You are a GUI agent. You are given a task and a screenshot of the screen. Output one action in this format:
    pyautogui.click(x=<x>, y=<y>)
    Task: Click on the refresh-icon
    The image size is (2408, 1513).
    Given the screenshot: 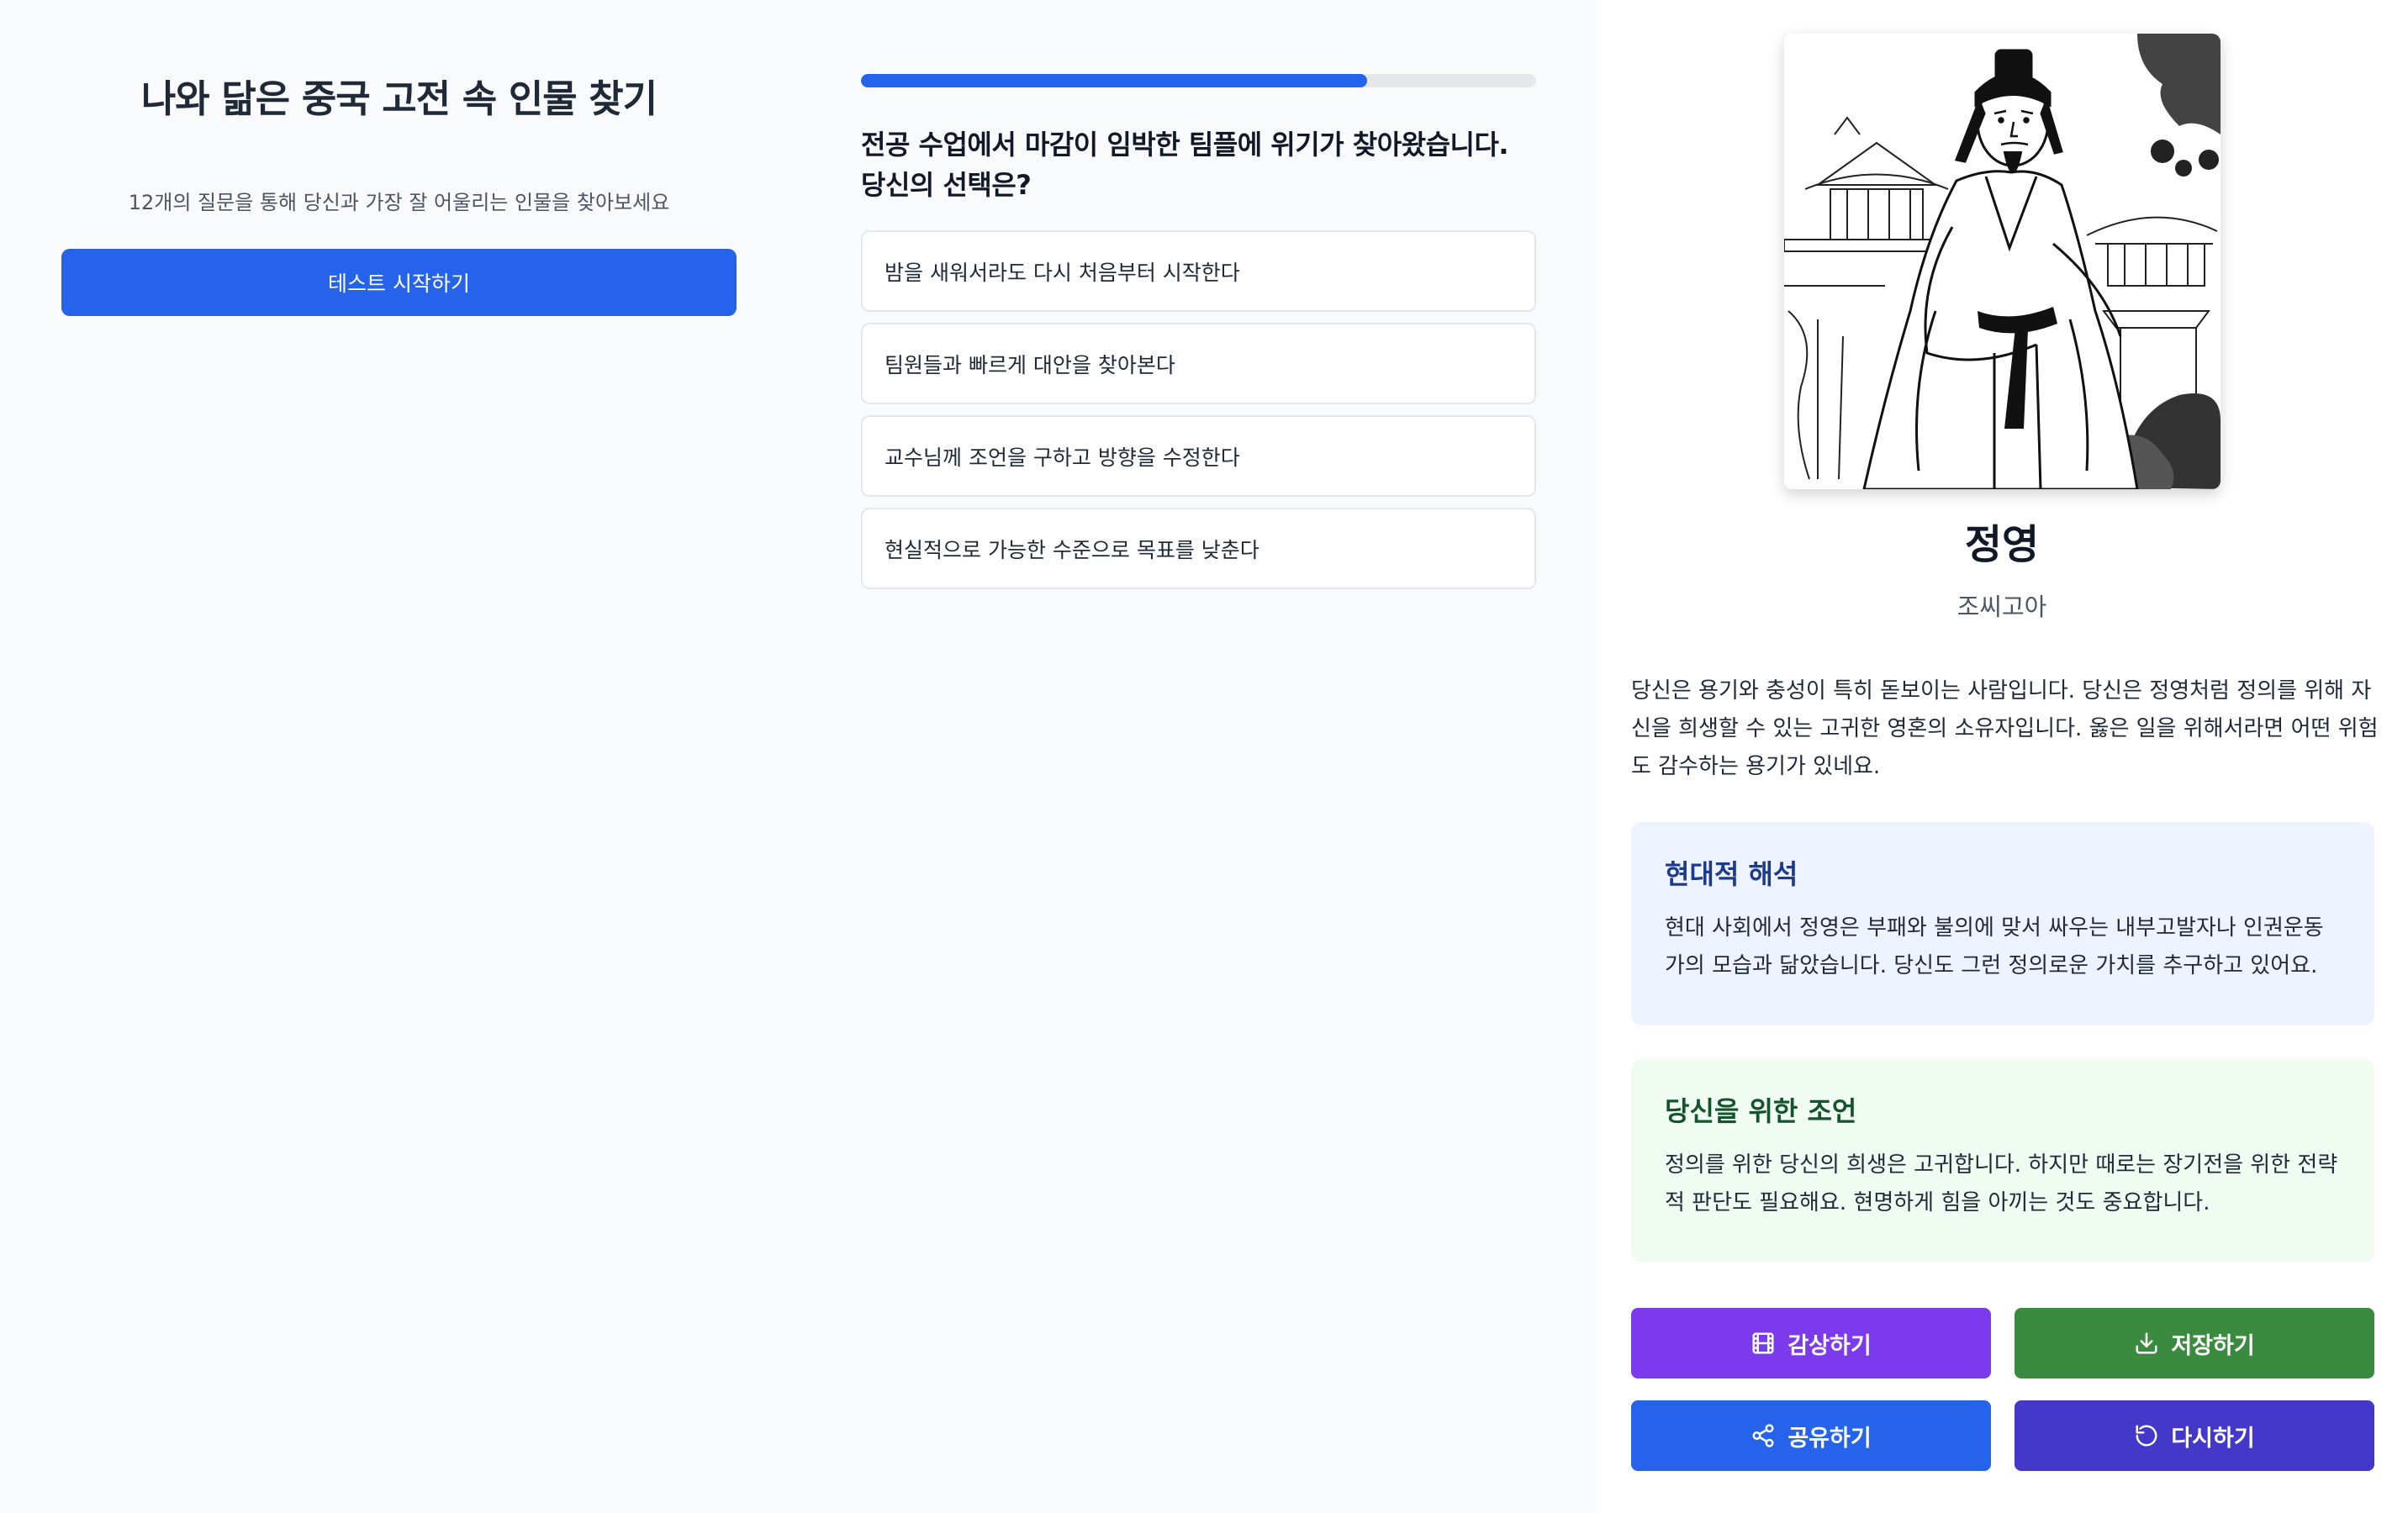 What is the action you would take?
    pyautogui.click(x=2146, y=1436)
    